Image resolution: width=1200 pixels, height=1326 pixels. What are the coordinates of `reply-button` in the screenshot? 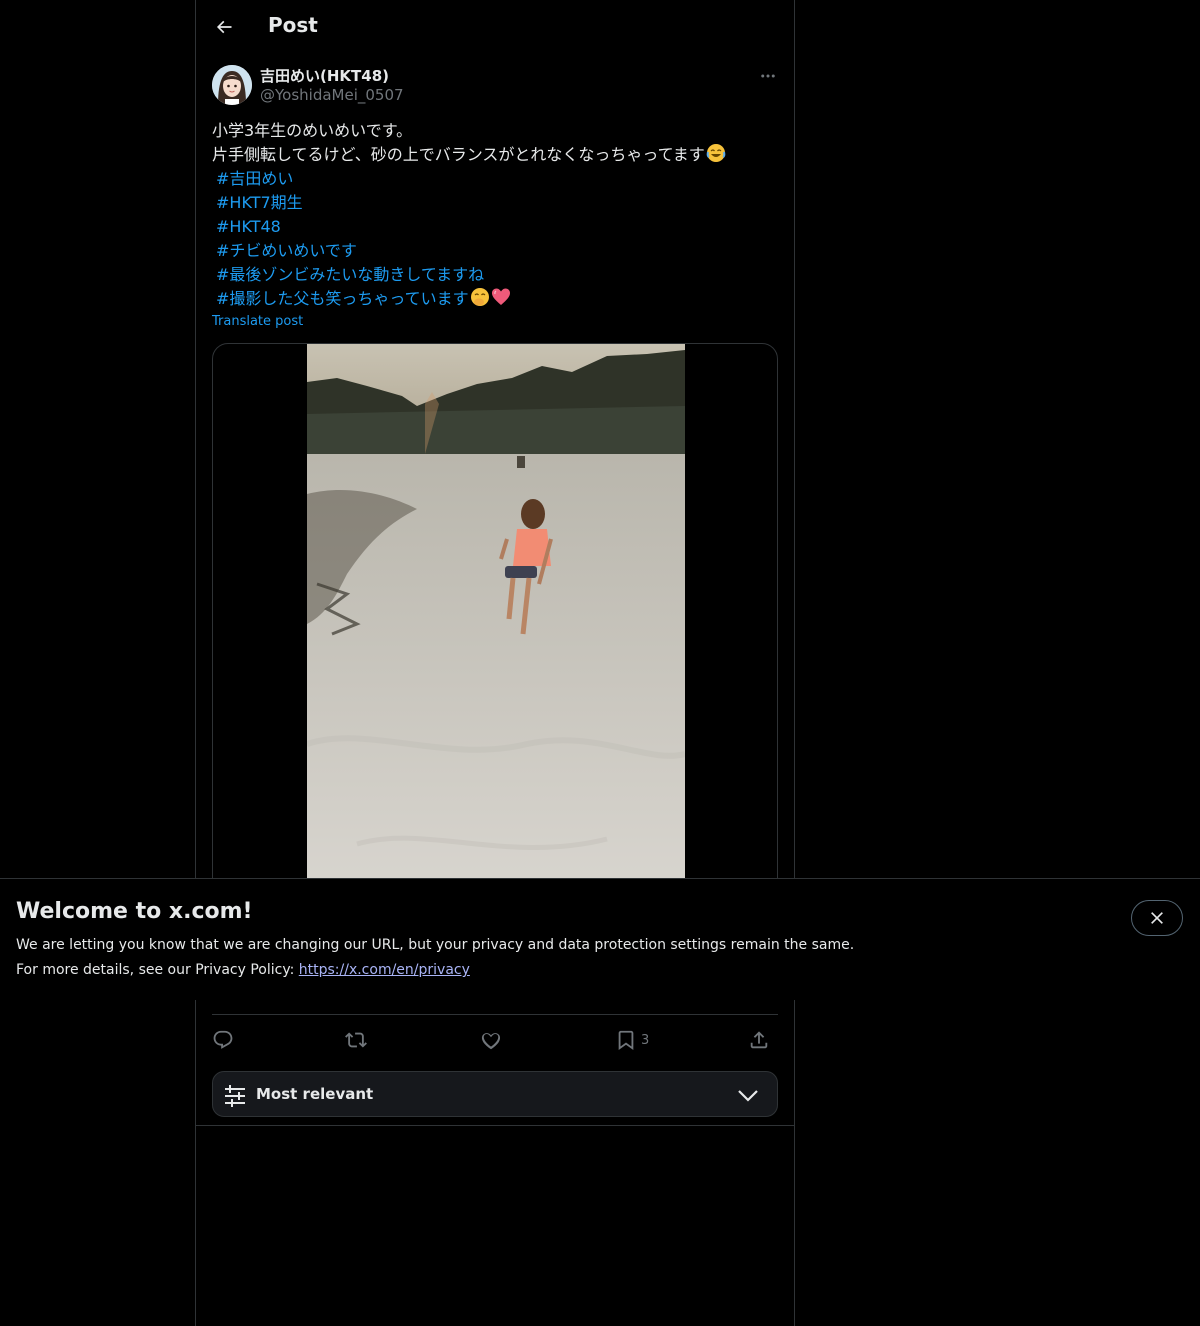 It's located at (223, 1040).